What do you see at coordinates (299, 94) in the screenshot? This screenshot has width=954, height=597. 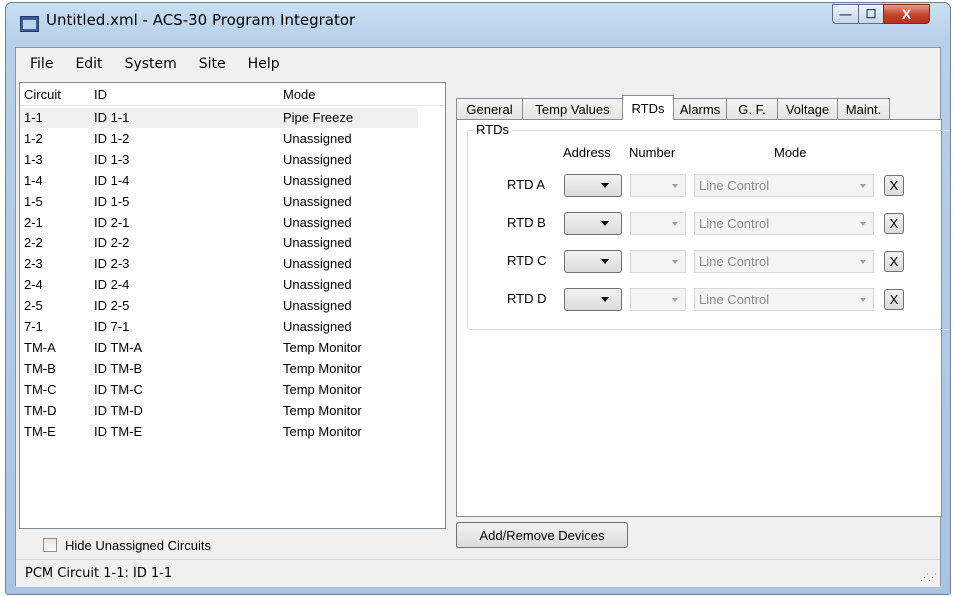 I see `column-header-mode: Mode` at bounding box center [299, 94].